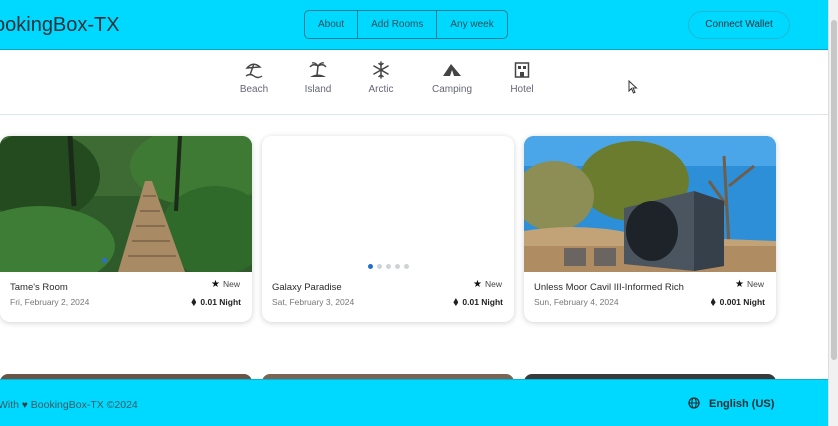  I want to click on tent-icon, so click(452, 70).